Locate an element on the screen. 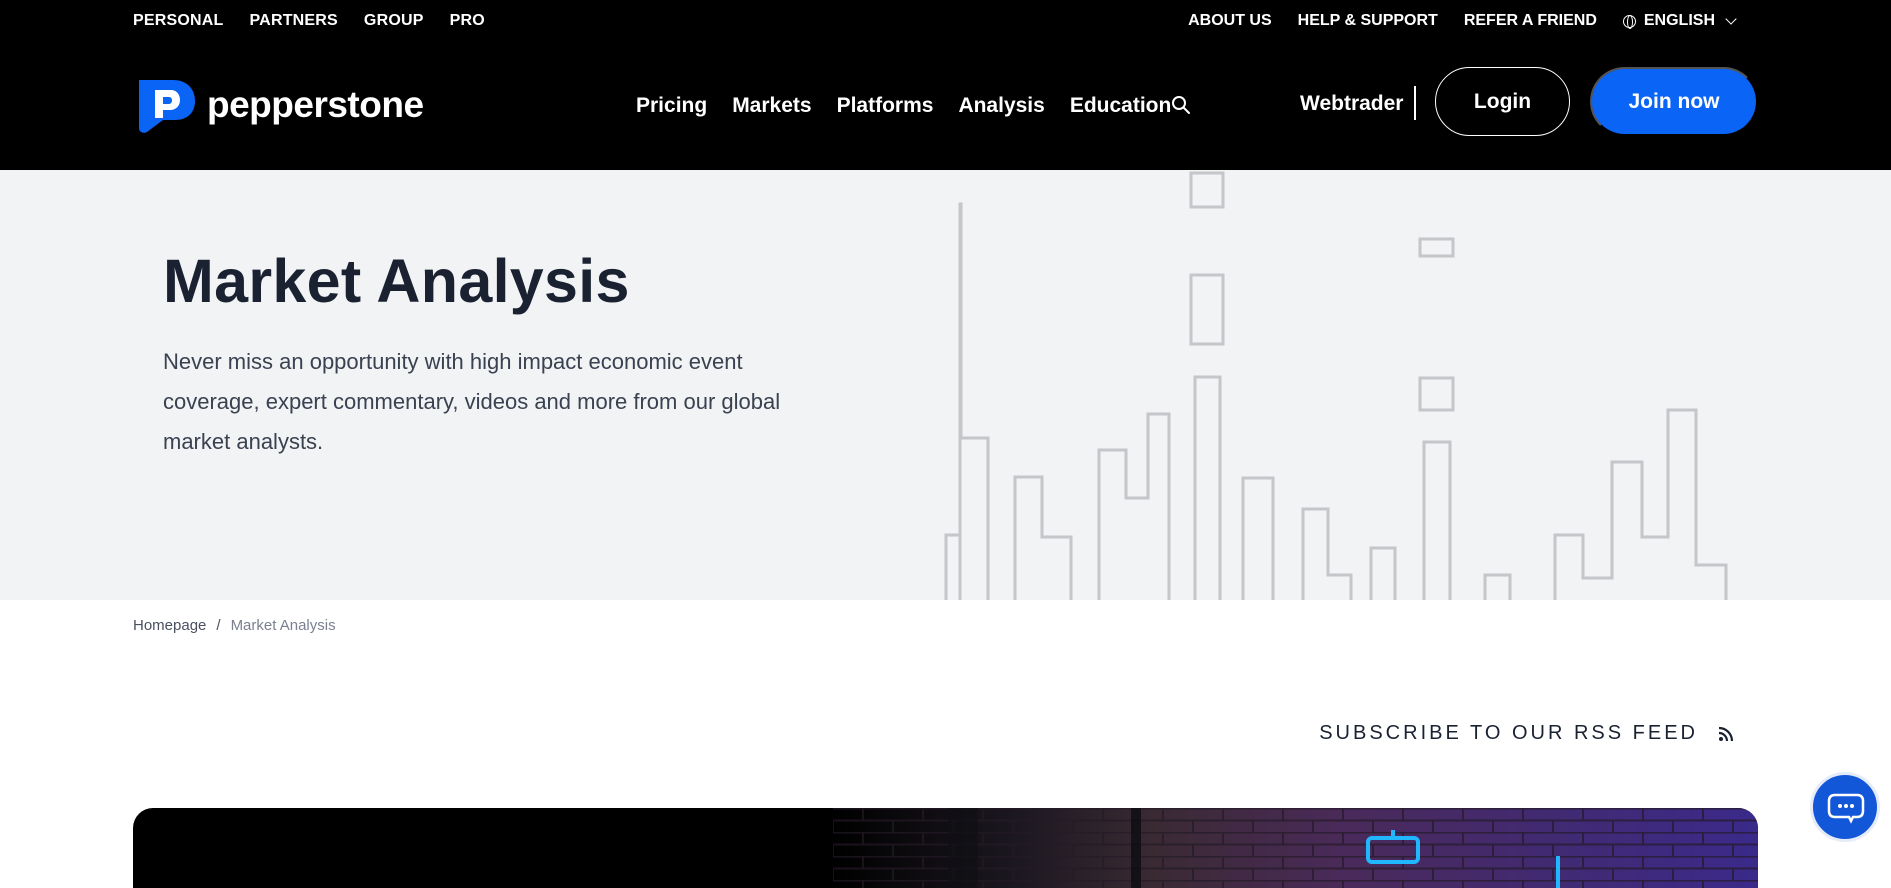  rss-label: SUBSCRIBE TO OUR RSS FEED is located at coordinates (1508, 733).